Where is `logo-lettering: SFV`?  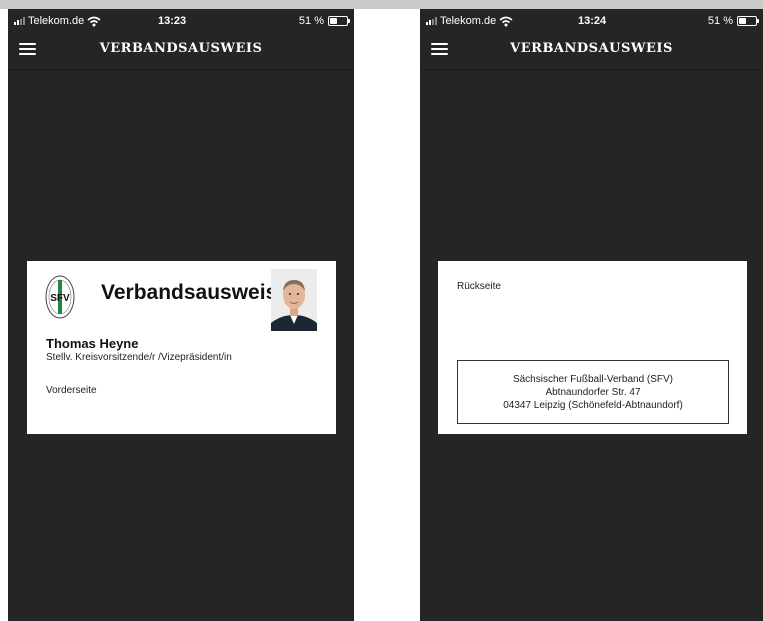 logo-lettering: SFV is located at coordinates (60, 298).